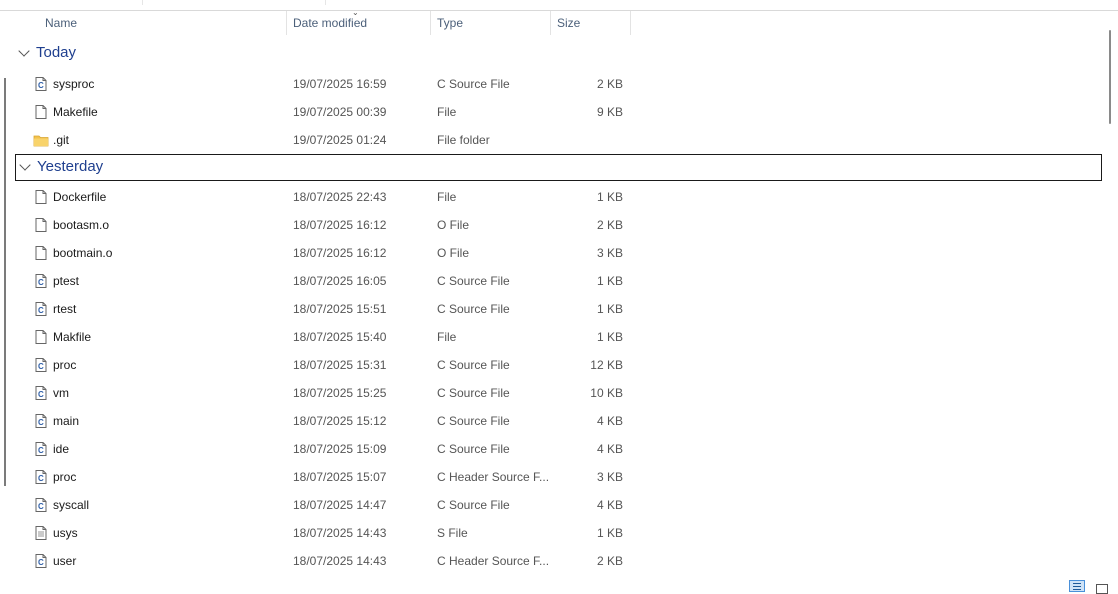 The height and width of the screenshot is (594, 1118). Describe the element at coordinates (558, 167) in the screenshot. I see `group-header-yesterday: Yesterday` at that location.